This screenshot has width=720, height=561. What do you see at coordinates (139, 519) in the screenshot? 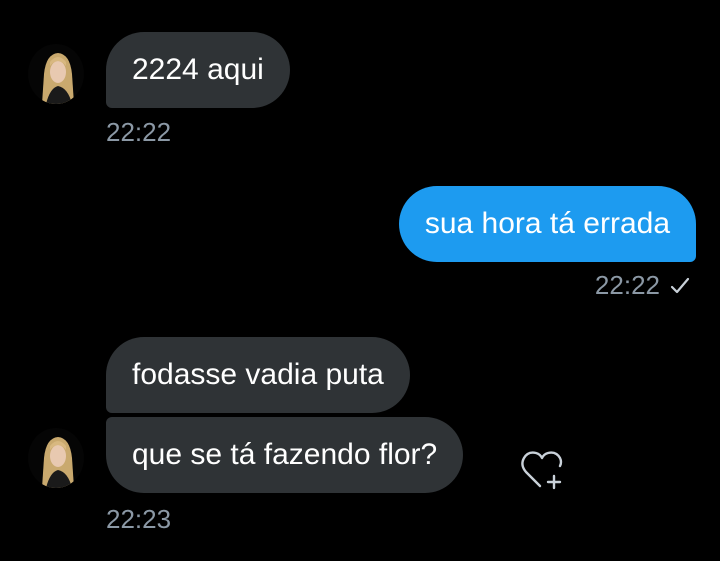
I see `message-timestamp: 22:23` at bounding box center [139, 519].